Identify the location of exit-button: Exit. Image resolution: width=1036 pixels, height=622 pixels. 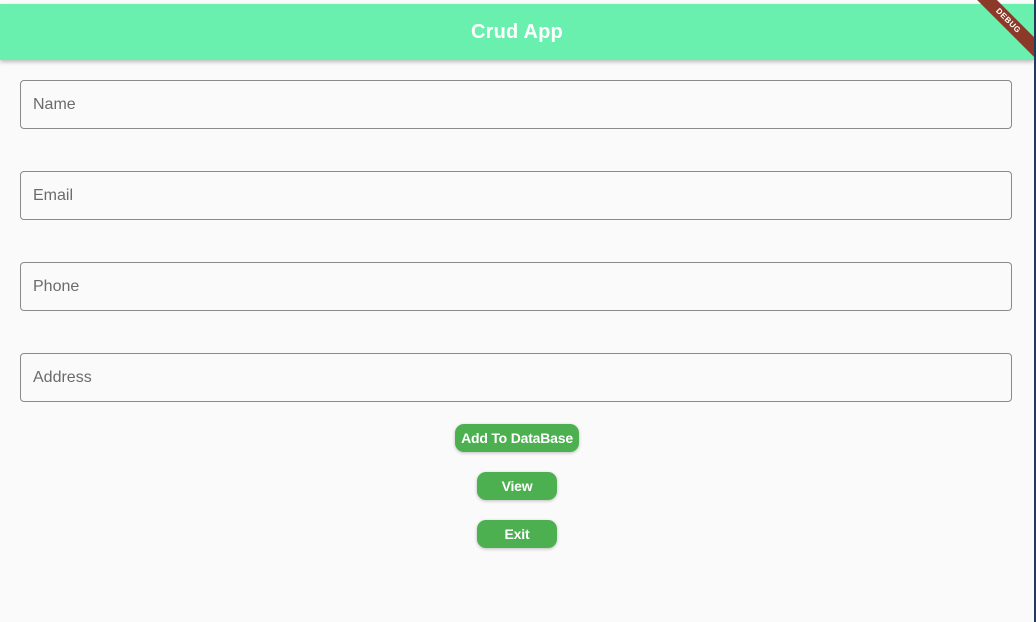
(517, 534).